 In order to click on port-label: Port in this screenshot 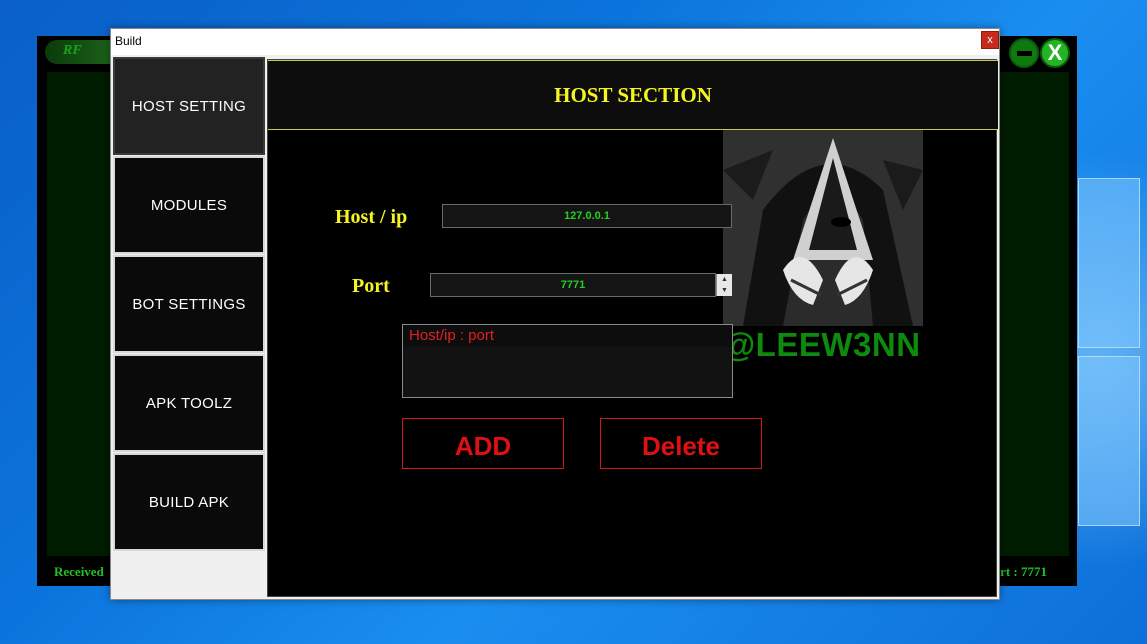, I will do `click(371, 286)`.